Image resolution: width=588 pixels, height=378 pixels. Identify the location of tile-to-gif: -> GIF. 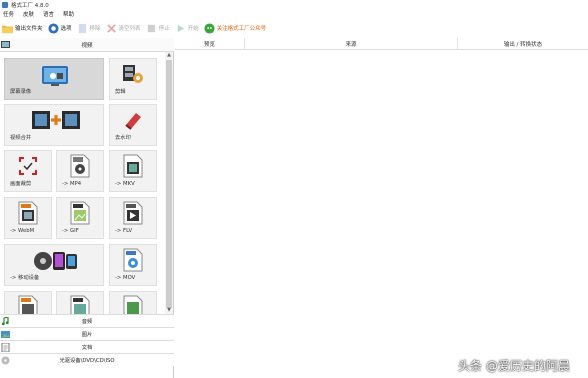
(80, 218).